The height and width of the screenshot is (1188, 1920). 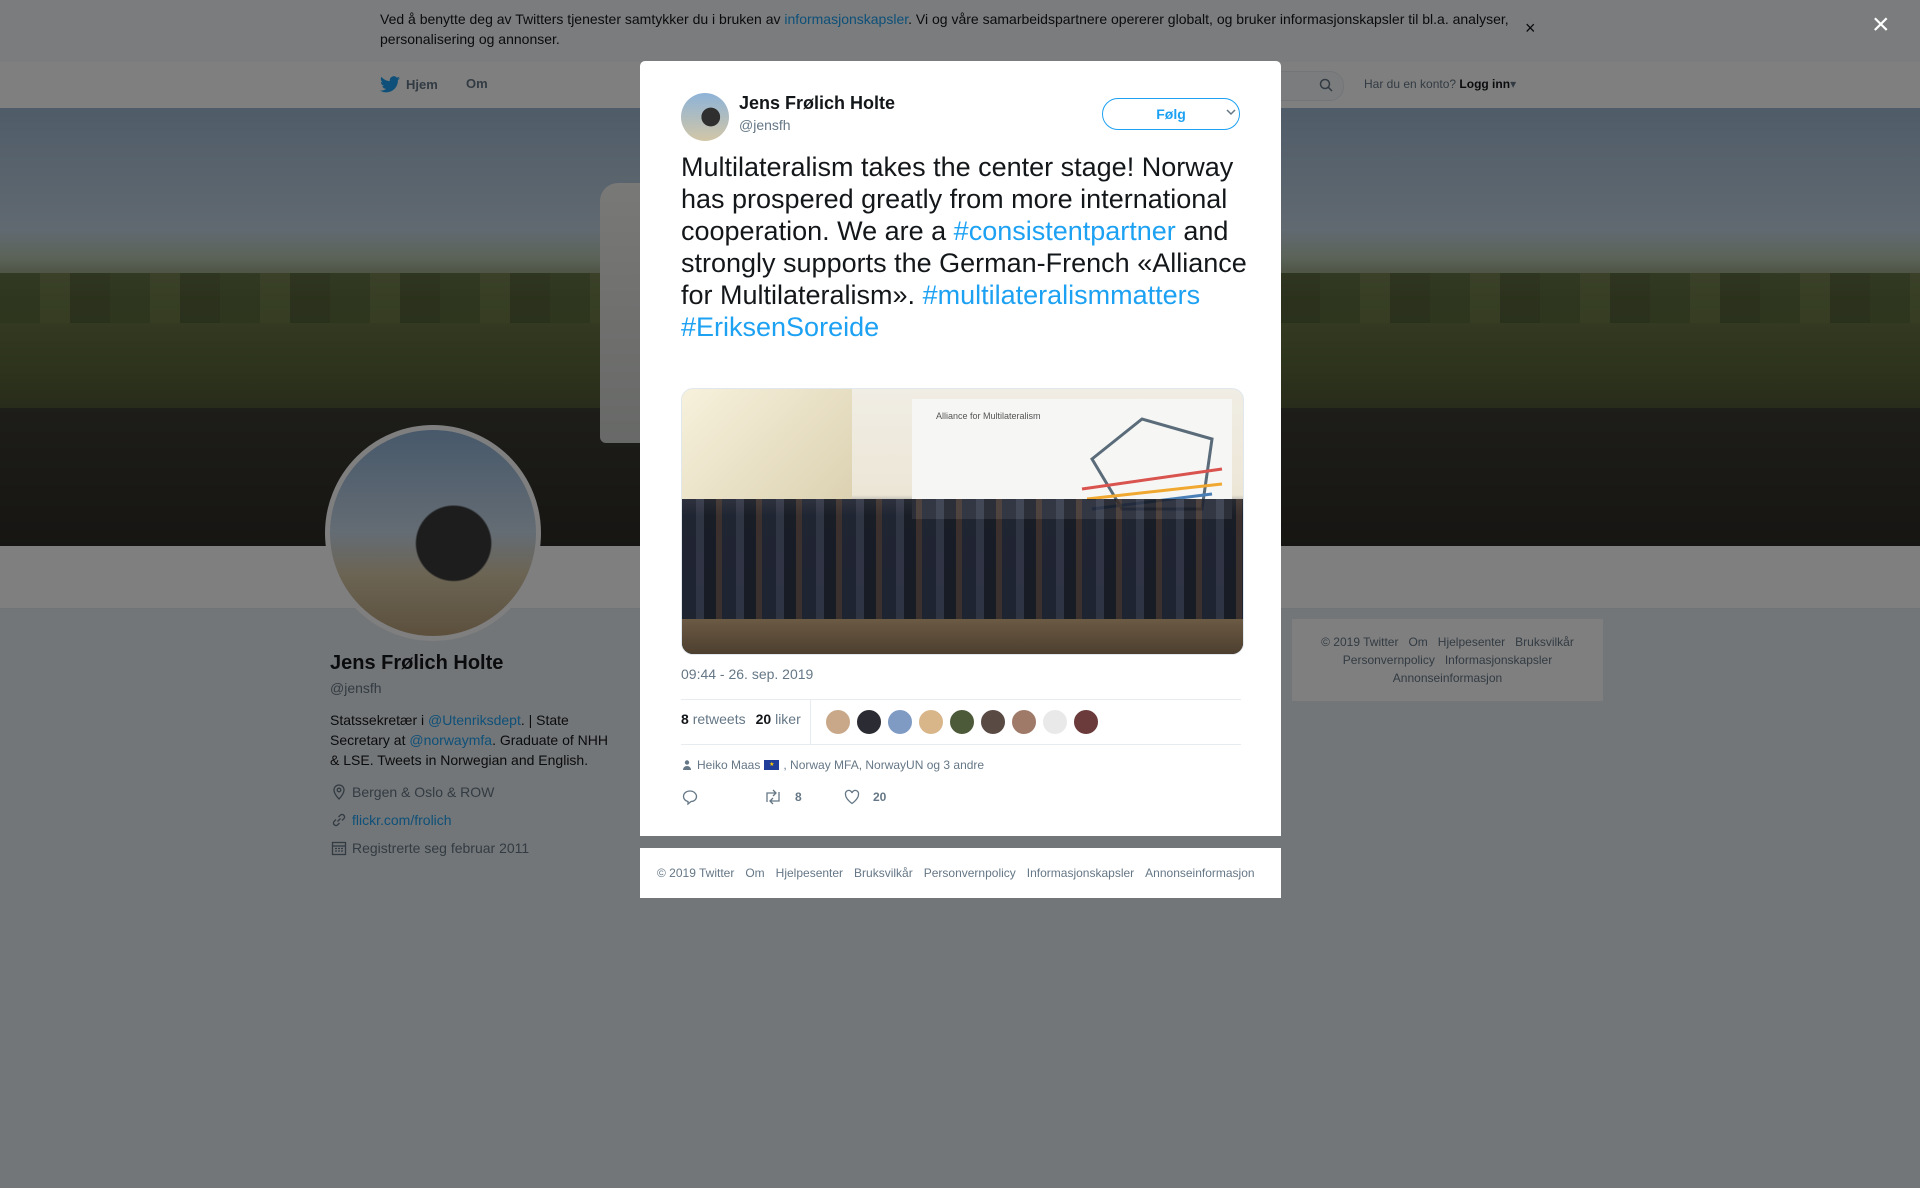 What do you see at coordinates (1881, 25) in the screenshot?
I see `close-modal-button: ×` at bounding box center [1881, 25].